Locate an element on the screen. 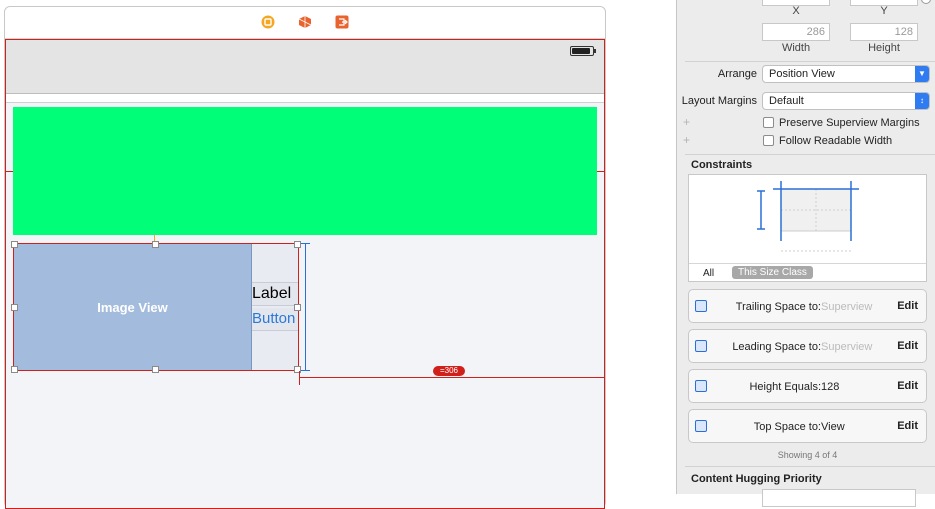 The image size is (935, 509). constraint-label: Top Space to: is located at coordinates (787, 427).